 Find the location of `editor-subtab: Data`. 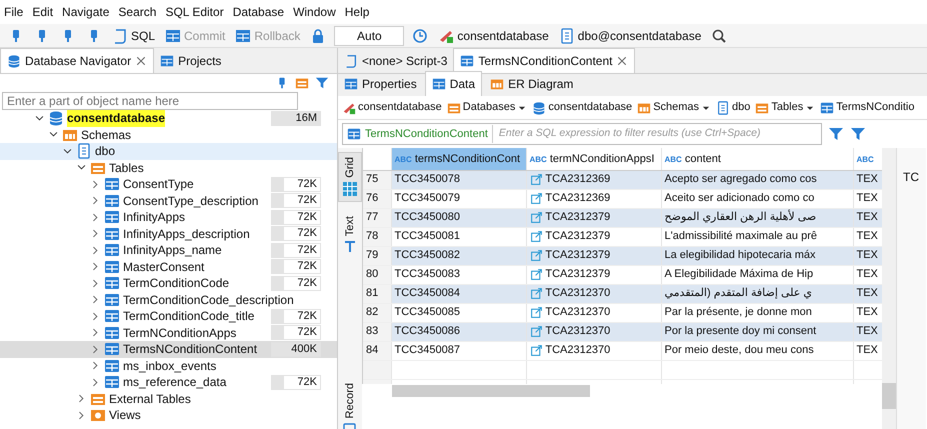

editor-subtab: Data is located at coordinates (453, 83).